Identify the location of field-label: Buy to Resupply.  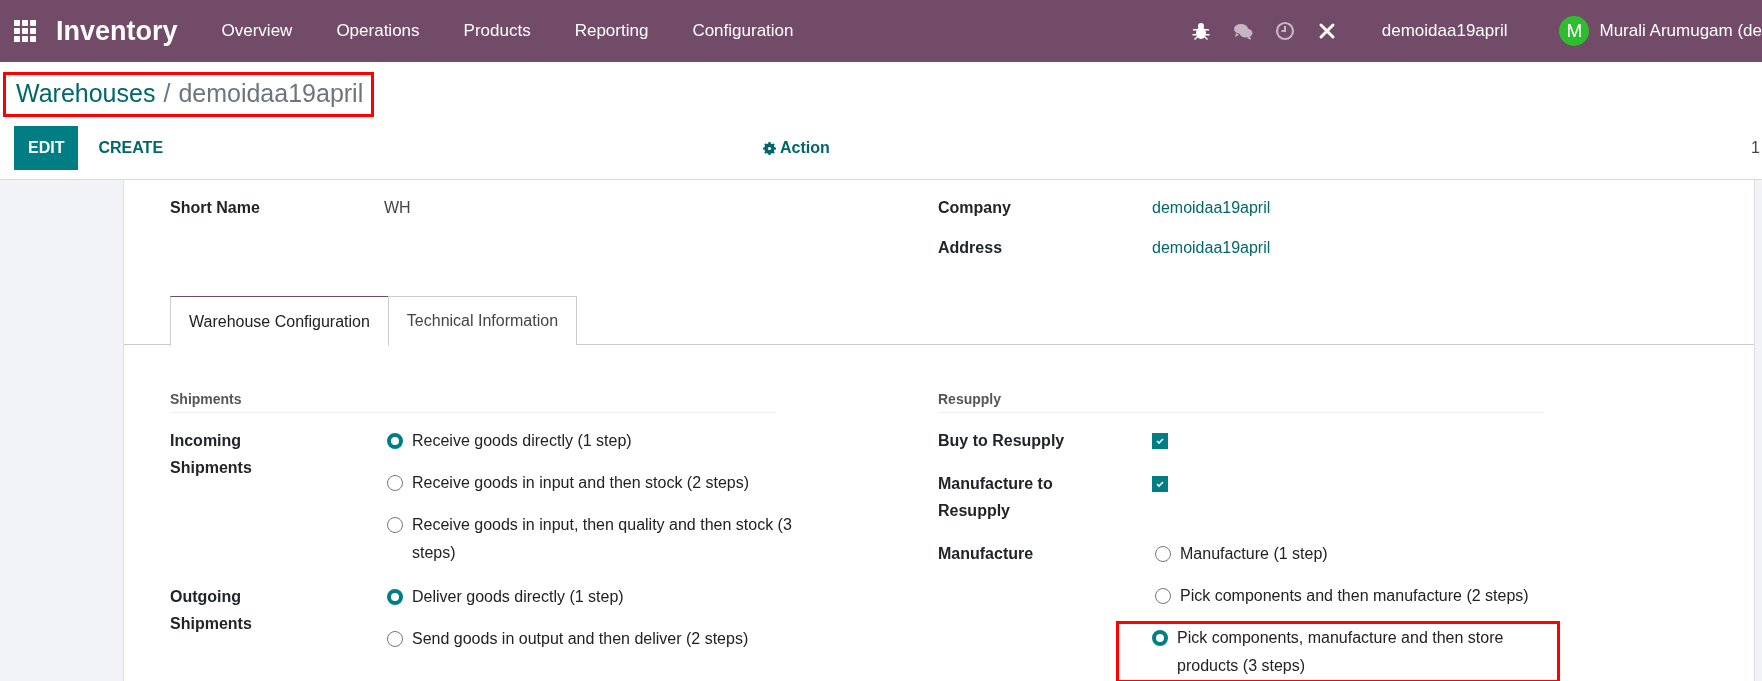
(1002, 441).